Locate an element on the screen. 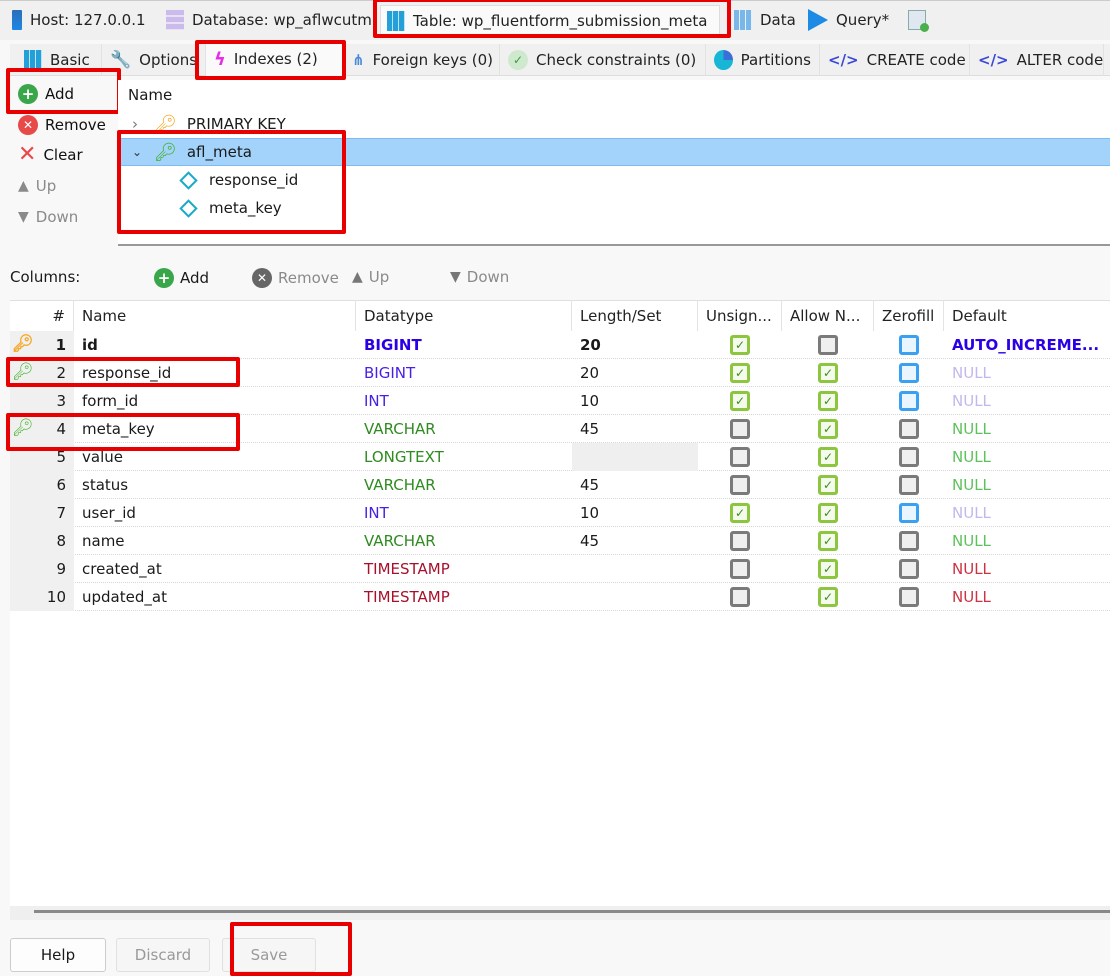 The width and height of the screenshot is (1110, 976). table-row: 7 user_id INT 10 ✓ ✓ NULL is located at coordinates (560, 513).